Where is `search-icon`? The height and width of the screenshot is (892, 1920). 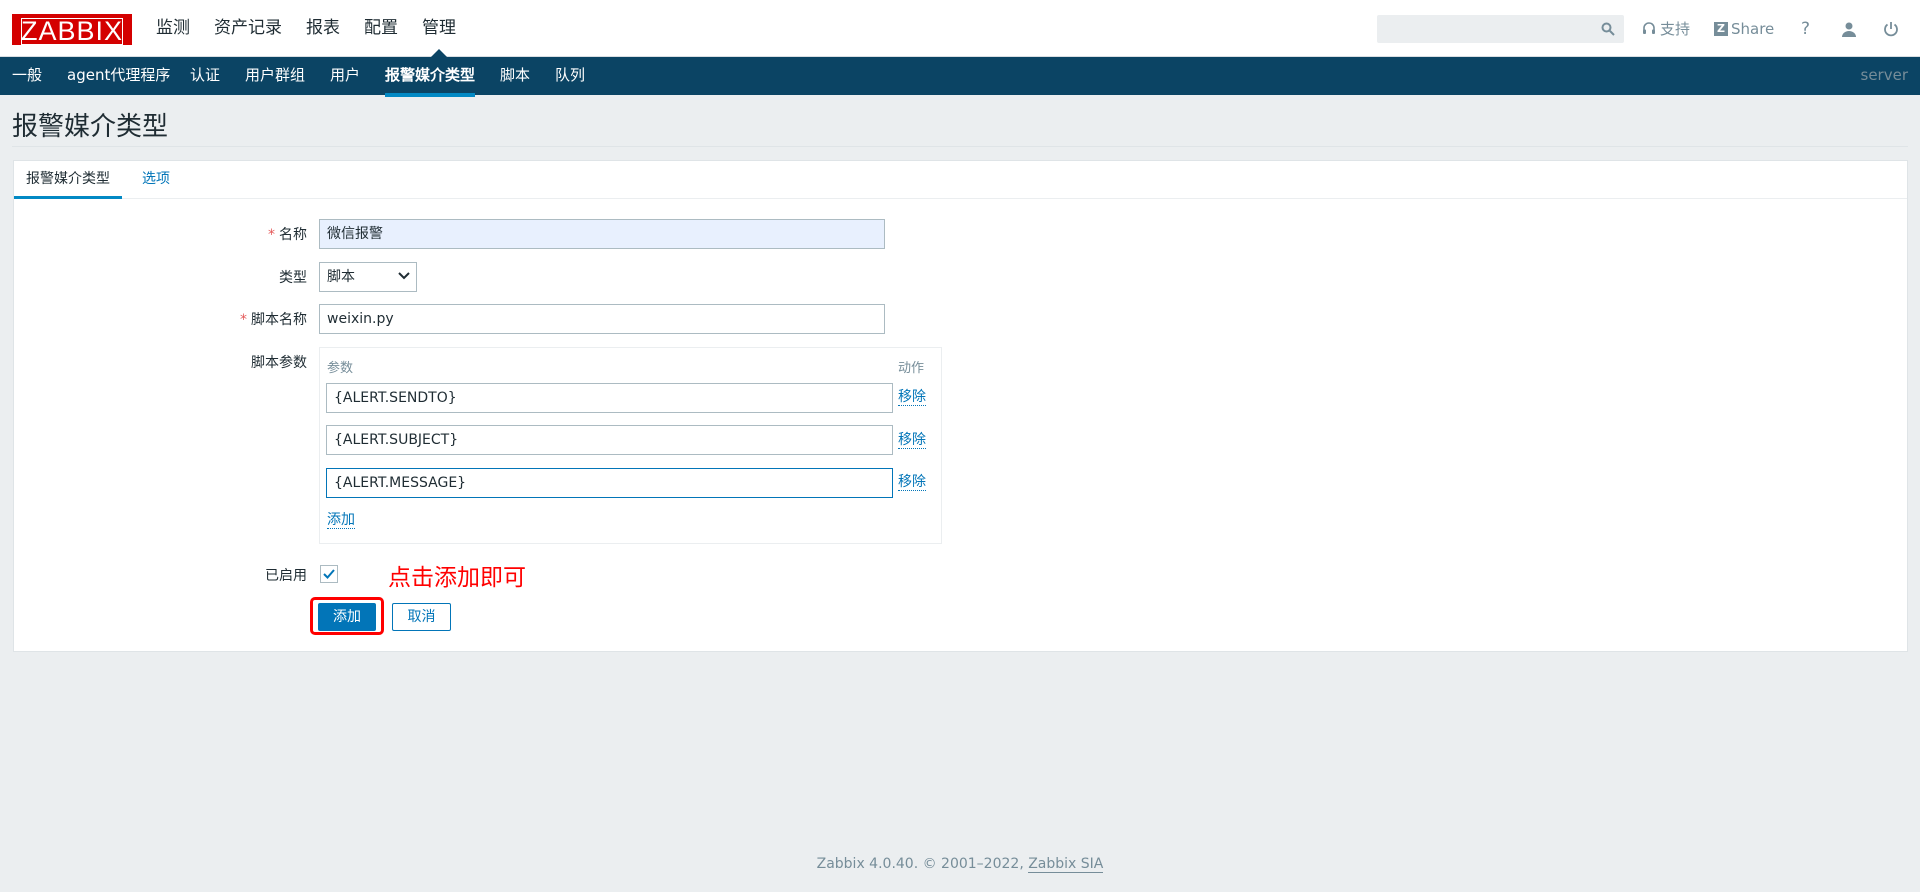
search-icon is located at coordinates (1608, 29).